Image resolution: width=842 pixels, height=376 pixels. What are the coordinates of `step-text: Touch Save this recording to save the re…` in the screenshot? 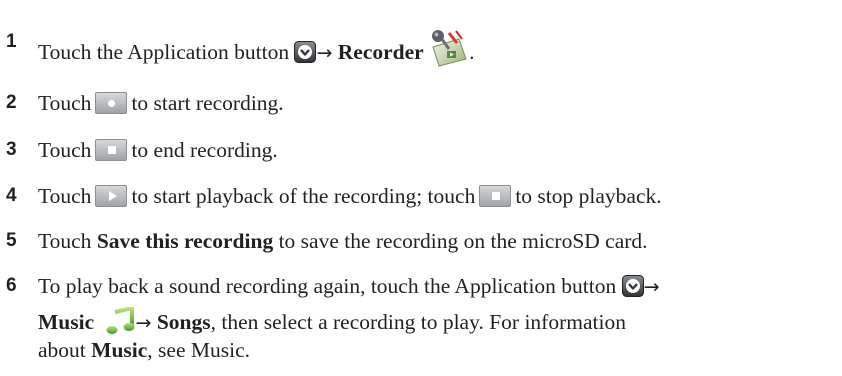 It's located at (343, 241).